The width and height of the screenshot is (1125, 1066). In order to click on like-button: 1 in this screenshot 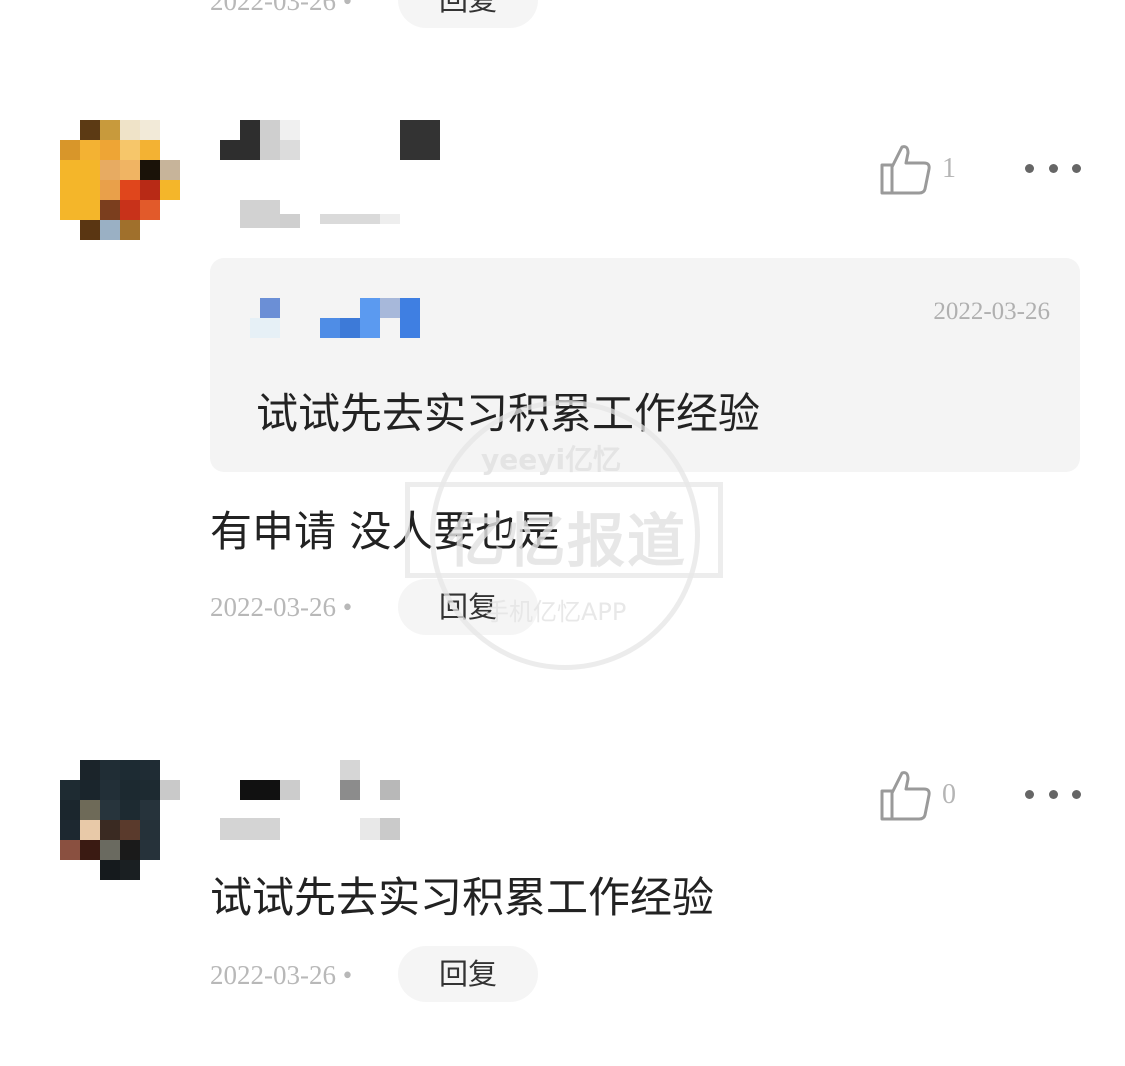, I will do `click(917, 169)`.